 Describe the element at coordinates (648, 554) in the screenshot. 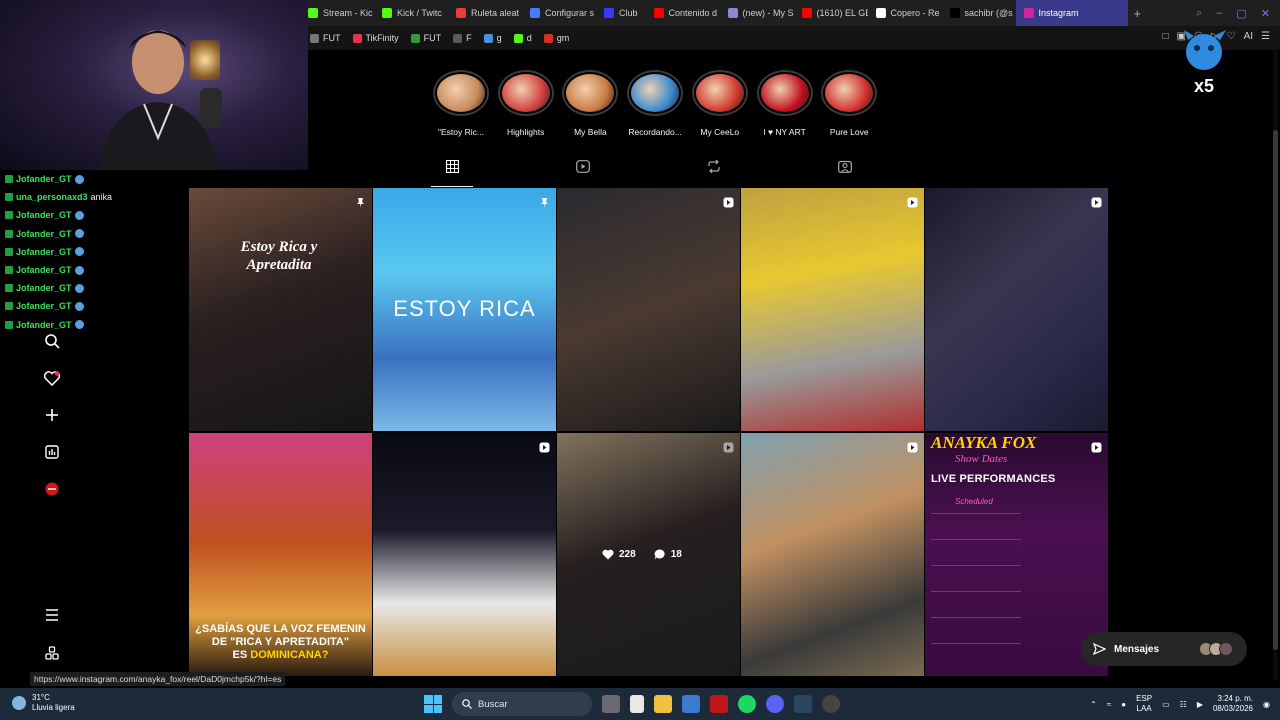

I see `post-thumbnail: 228 18` at that location.